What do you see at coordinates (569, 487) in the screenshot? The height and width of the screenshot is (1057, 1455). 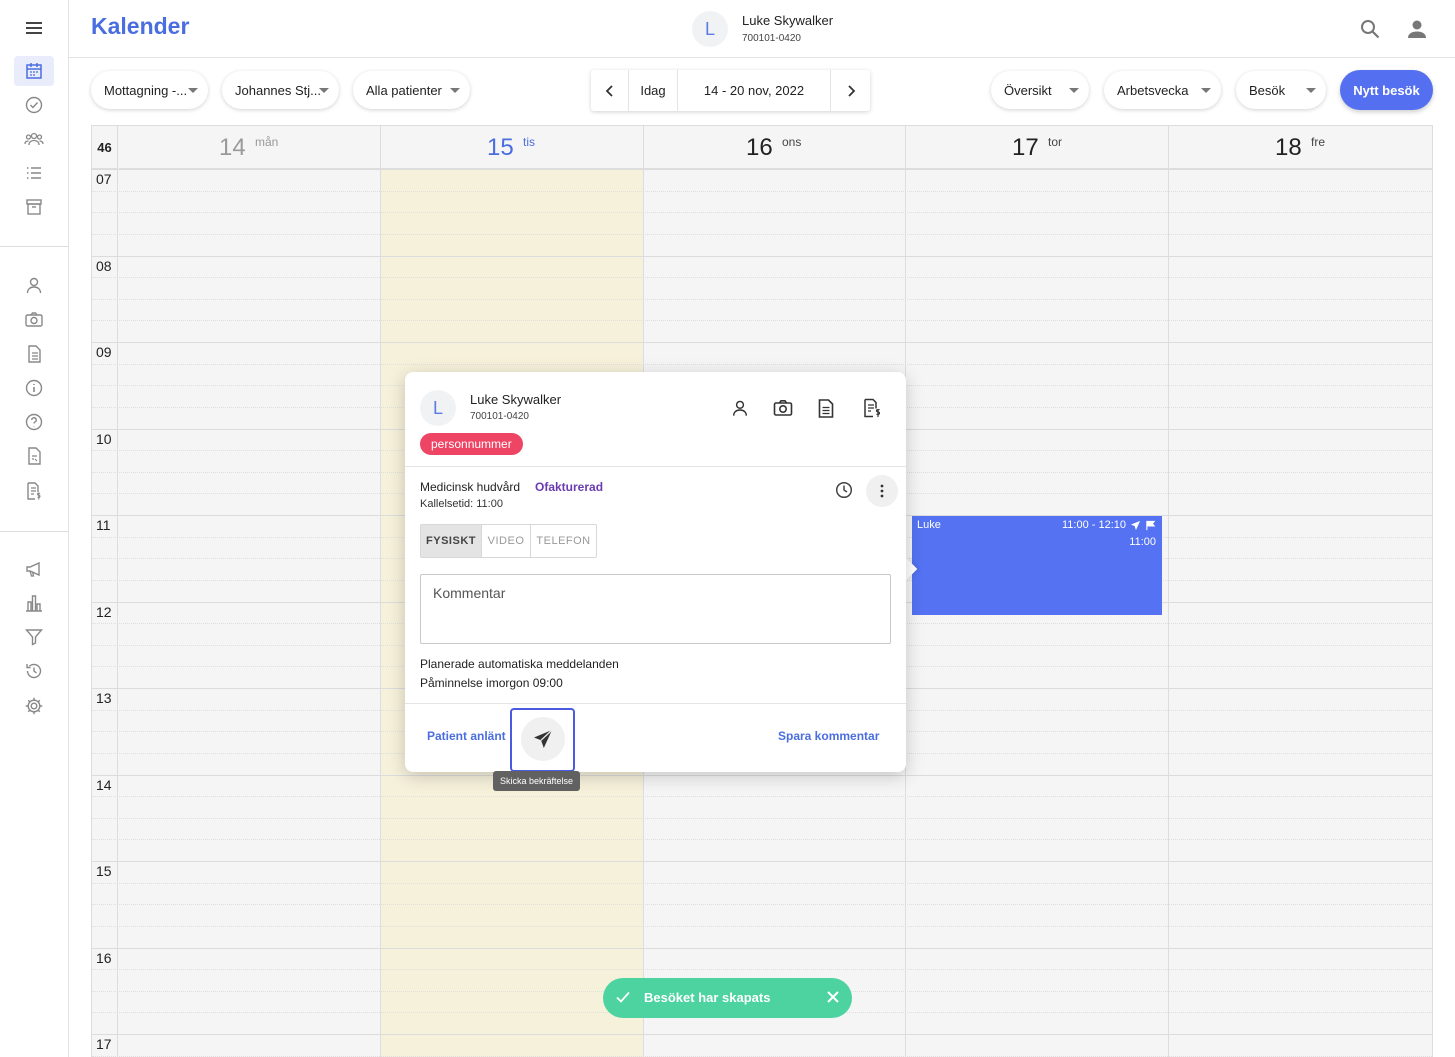 I see `billing-status: Ofakturerad` at bounding box center [569, 487].